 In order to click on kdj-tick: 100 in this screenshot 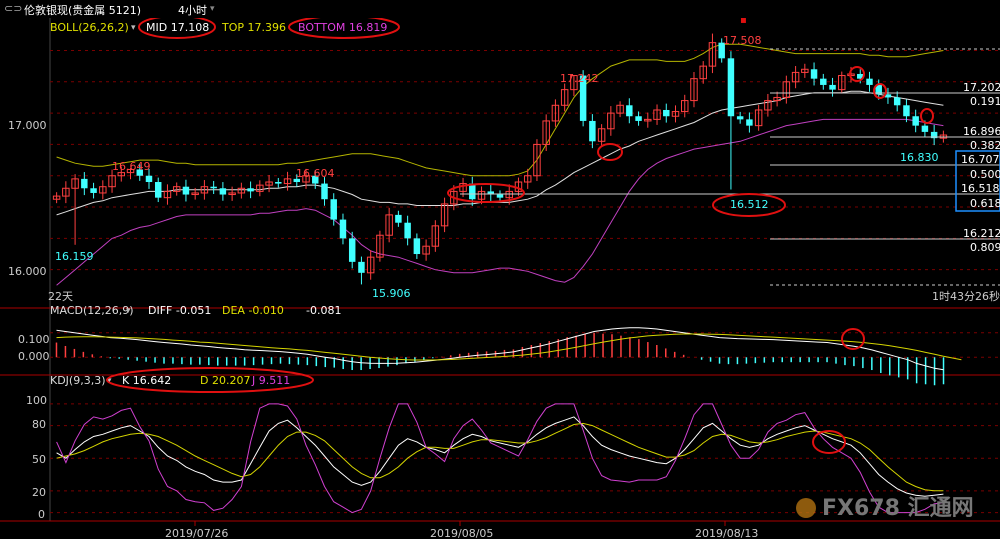, I will do `click(36, 400)`.